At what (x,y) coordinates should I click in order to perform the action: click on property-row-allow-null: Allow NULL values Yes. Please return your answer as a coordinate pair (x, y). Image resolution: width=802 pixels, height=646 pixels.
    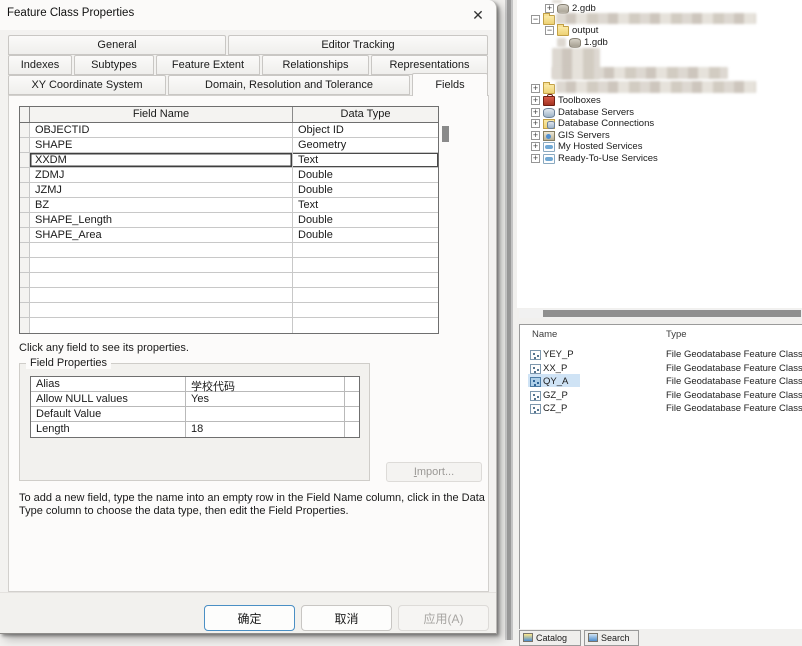
    Looking at the image, I should click on (195, 399).